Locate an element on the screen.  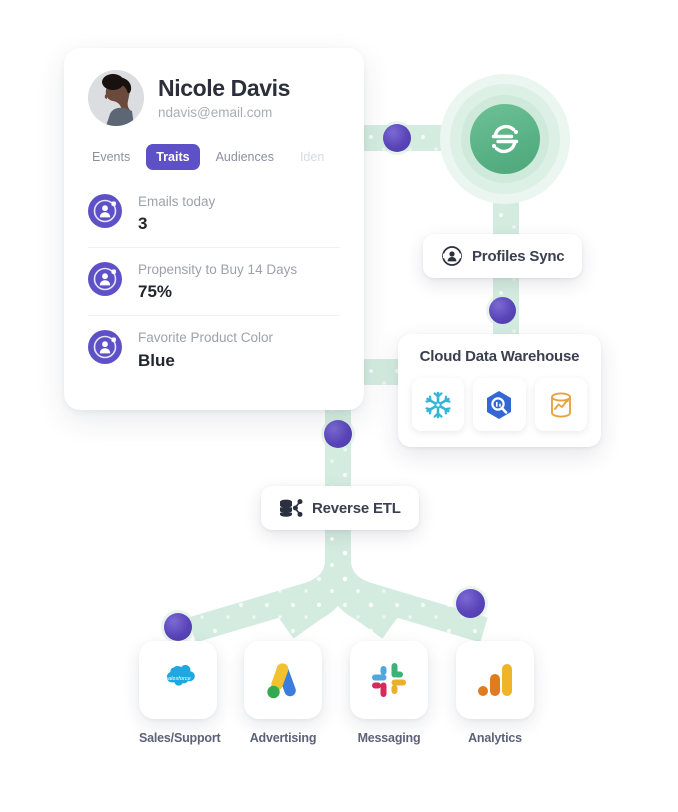
amazon-redshift-icon is located at coordinates (560, 404).